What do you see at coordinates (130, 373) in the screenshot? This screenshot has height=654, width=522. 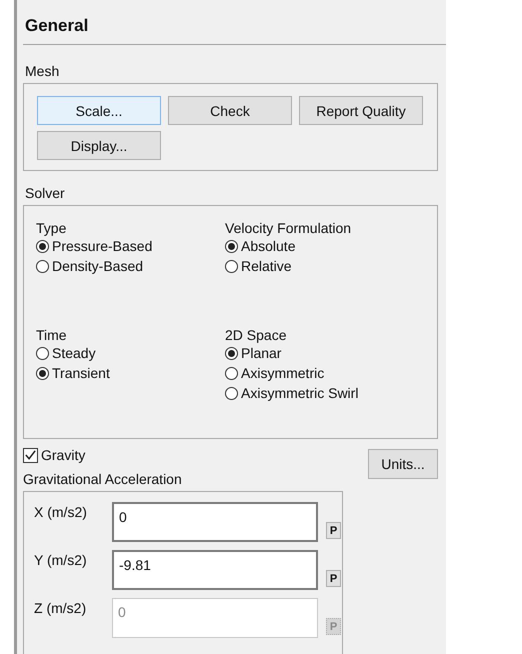 I see `radio-option: Transient` at bounding box center [130, 373].